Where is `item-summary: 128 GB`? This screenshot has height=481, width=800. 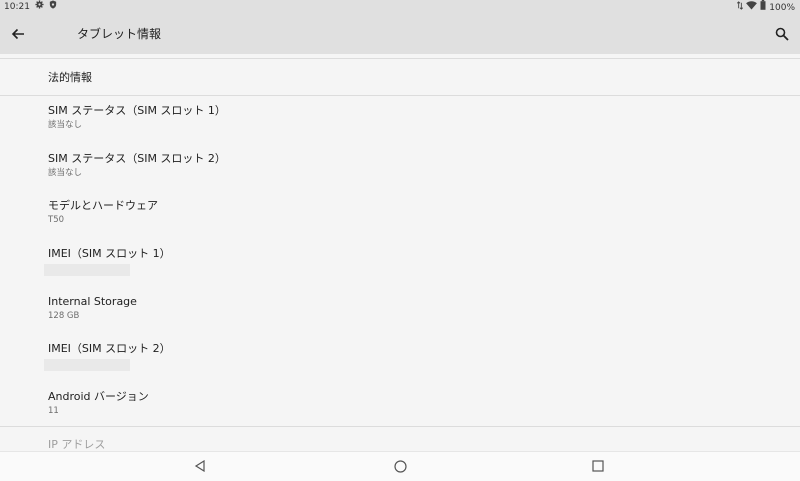
item-summary: 128 GB is located at coordinates (64, 316).